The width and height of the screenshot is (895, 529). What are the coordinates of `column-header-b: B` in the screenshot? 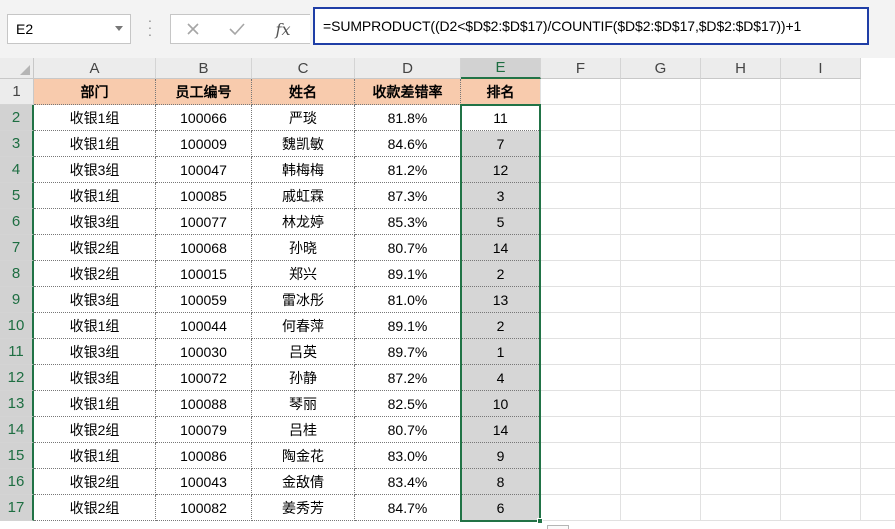 It's located at (204, 68).